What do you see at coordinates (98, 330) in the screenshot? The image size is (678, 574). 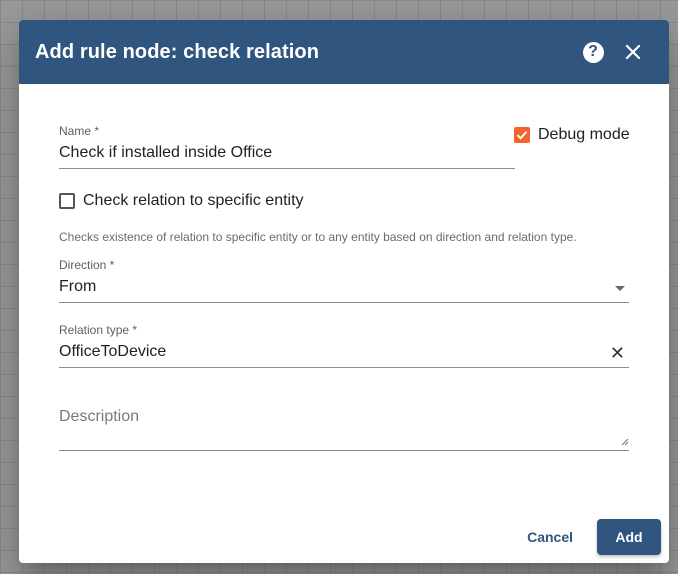 I see `relation-type-label: Relation type *` at bounding box center [98, 330].